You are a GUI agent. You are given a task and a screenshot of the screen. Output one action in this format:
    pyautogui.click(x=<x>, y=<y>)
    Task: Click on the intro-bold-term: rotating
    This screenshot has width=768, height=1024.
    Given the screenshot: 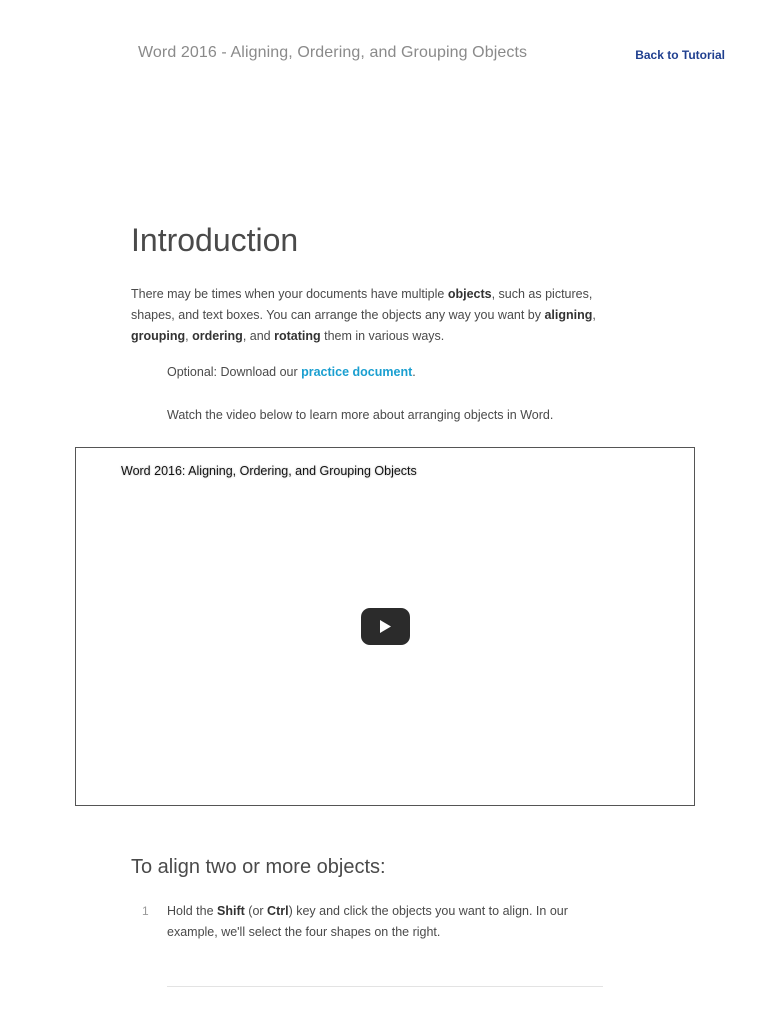 What is the action you would take?
    pyautogui.click(x=297, y=336)
    